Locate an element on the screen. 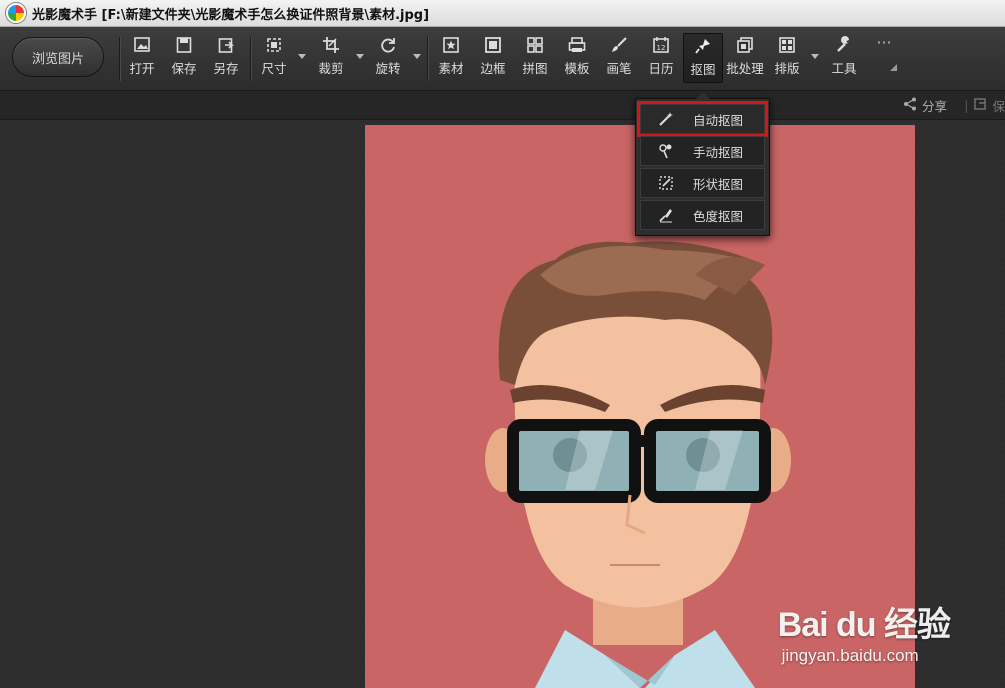 This screenshot has width=1005, height=688. manual-cutout-icon is located at coordinates (666, 151).